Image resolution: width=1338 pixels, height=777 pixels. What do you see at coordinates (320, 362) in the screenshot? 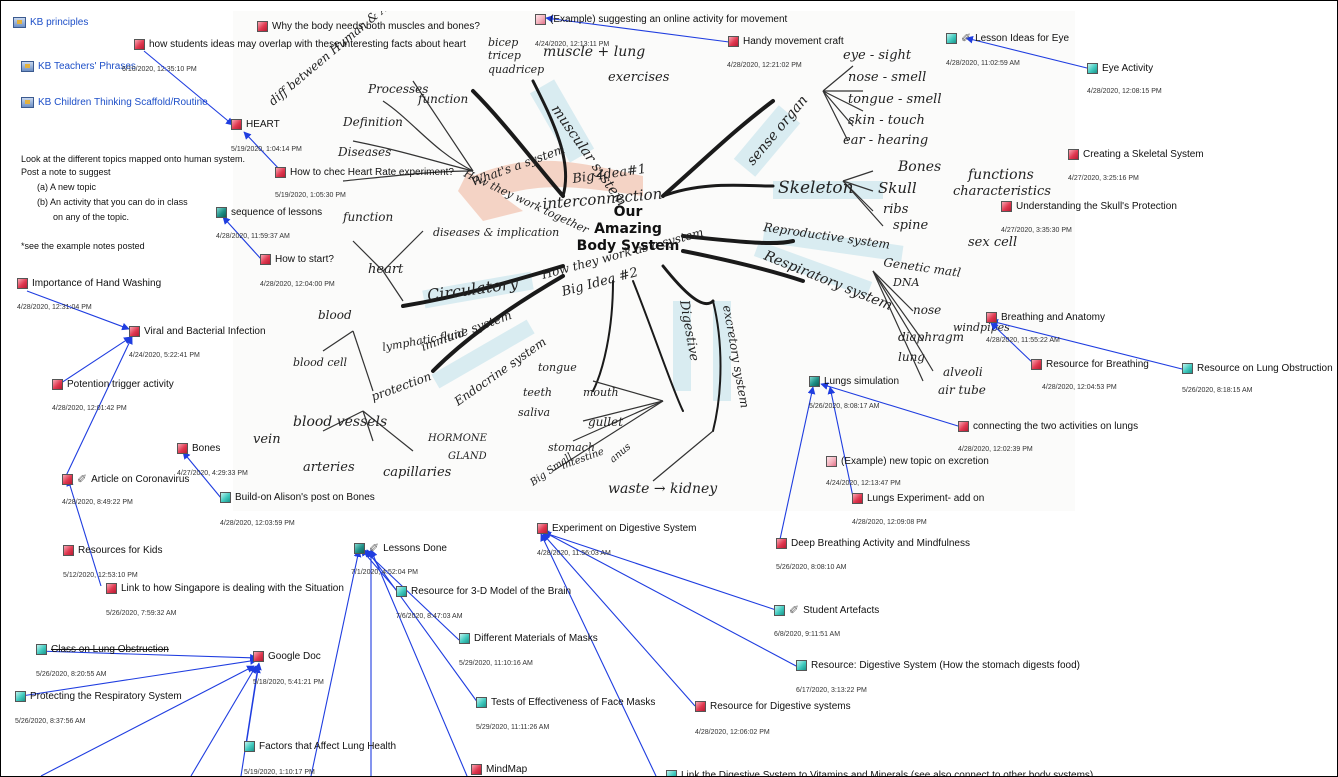
I see `label-blood-cell: blood cell` at bounding box center [320, 362].